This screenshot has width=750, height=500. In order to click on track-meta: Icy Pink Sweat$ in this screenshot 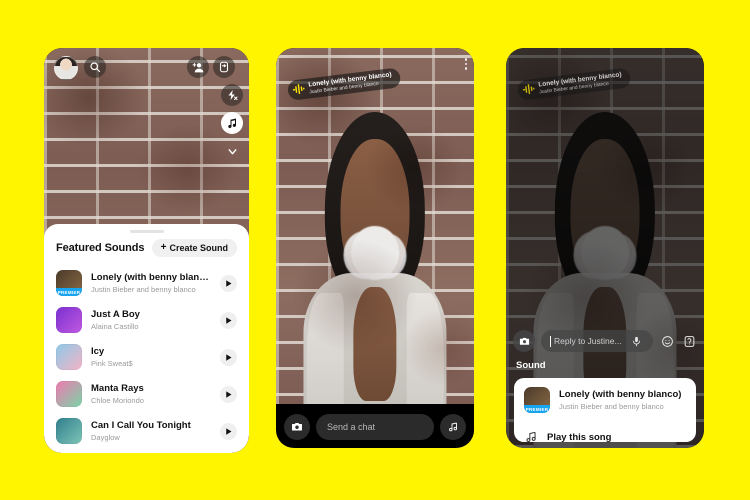, I will do `click(151, 357)`.